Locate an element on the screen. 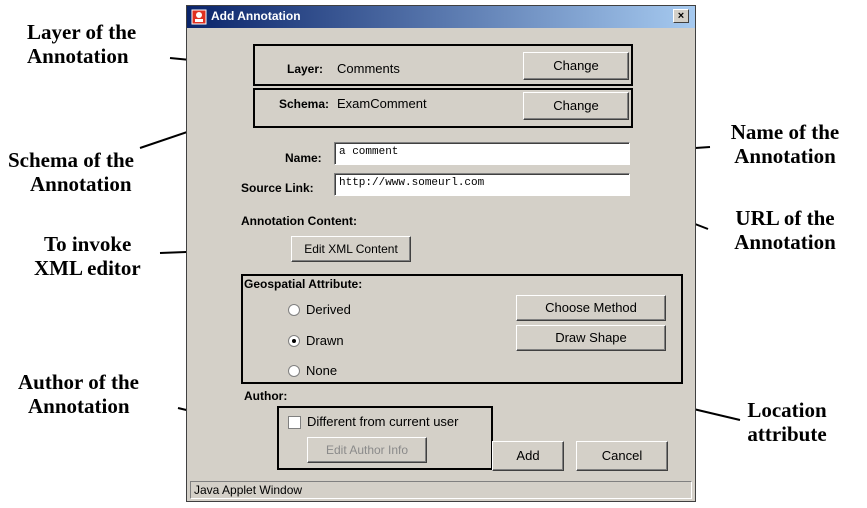 This screenshot has height=508, width=867. radio-derived-label: Derived is located at coordinates (328, 309).